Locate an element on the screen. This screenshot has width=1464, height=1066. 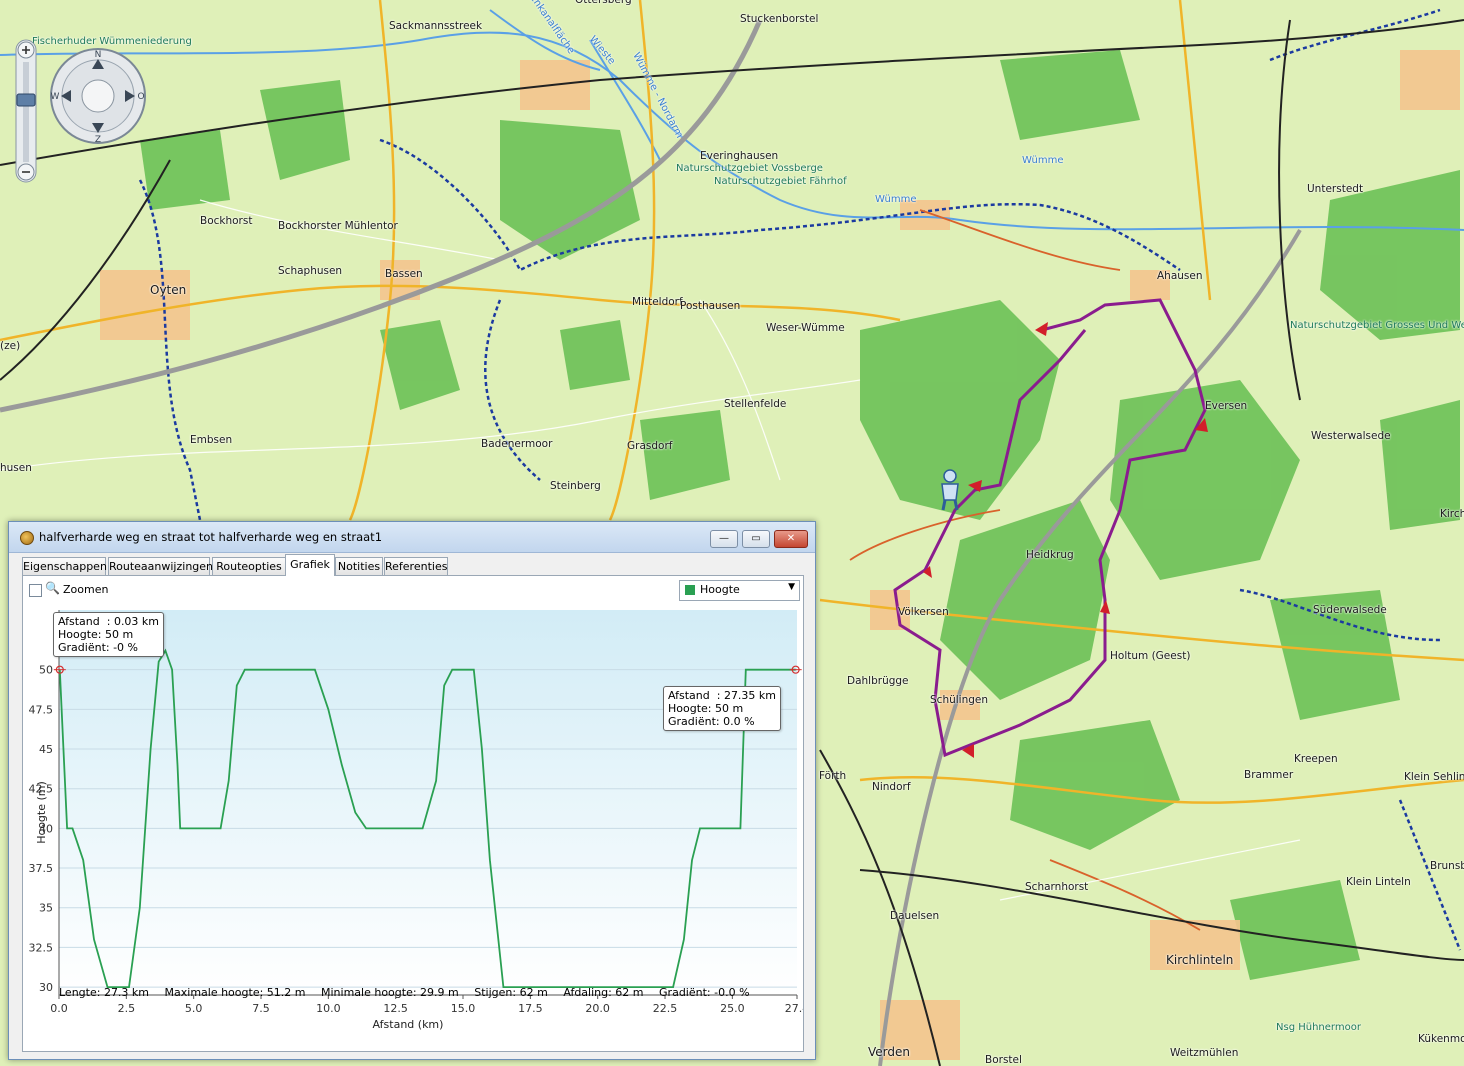
map-label-place: Weser-Wümme is located at coordinates (805, 328).